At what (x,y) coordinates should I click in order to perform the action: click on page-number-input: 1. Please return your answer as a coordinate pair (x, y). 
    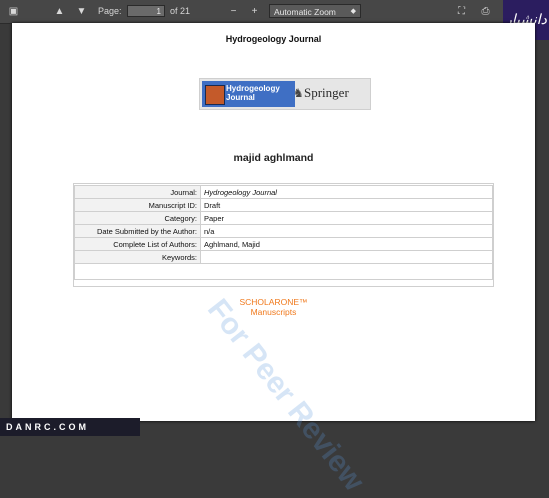
    Looking at the image, I should click on (146, 11).